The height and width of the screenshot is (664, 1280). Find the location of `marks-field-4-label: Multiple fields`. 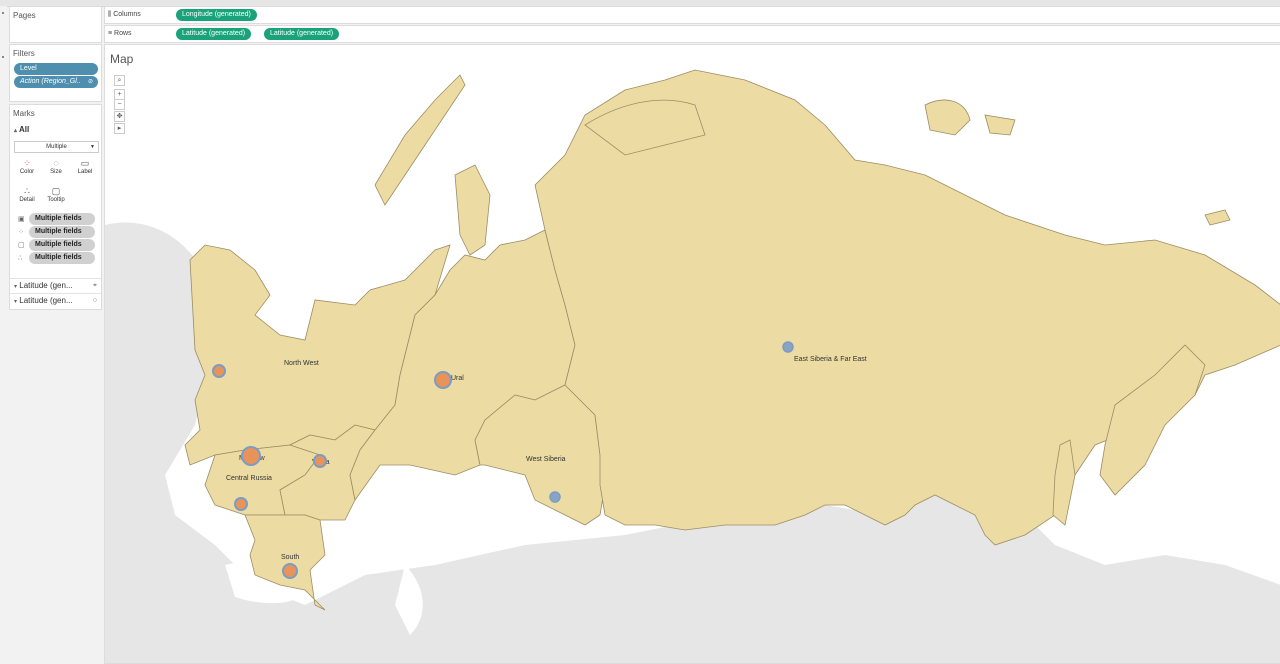

marks-field-4-label: Multiple fields is located at coordinates (58, 257).